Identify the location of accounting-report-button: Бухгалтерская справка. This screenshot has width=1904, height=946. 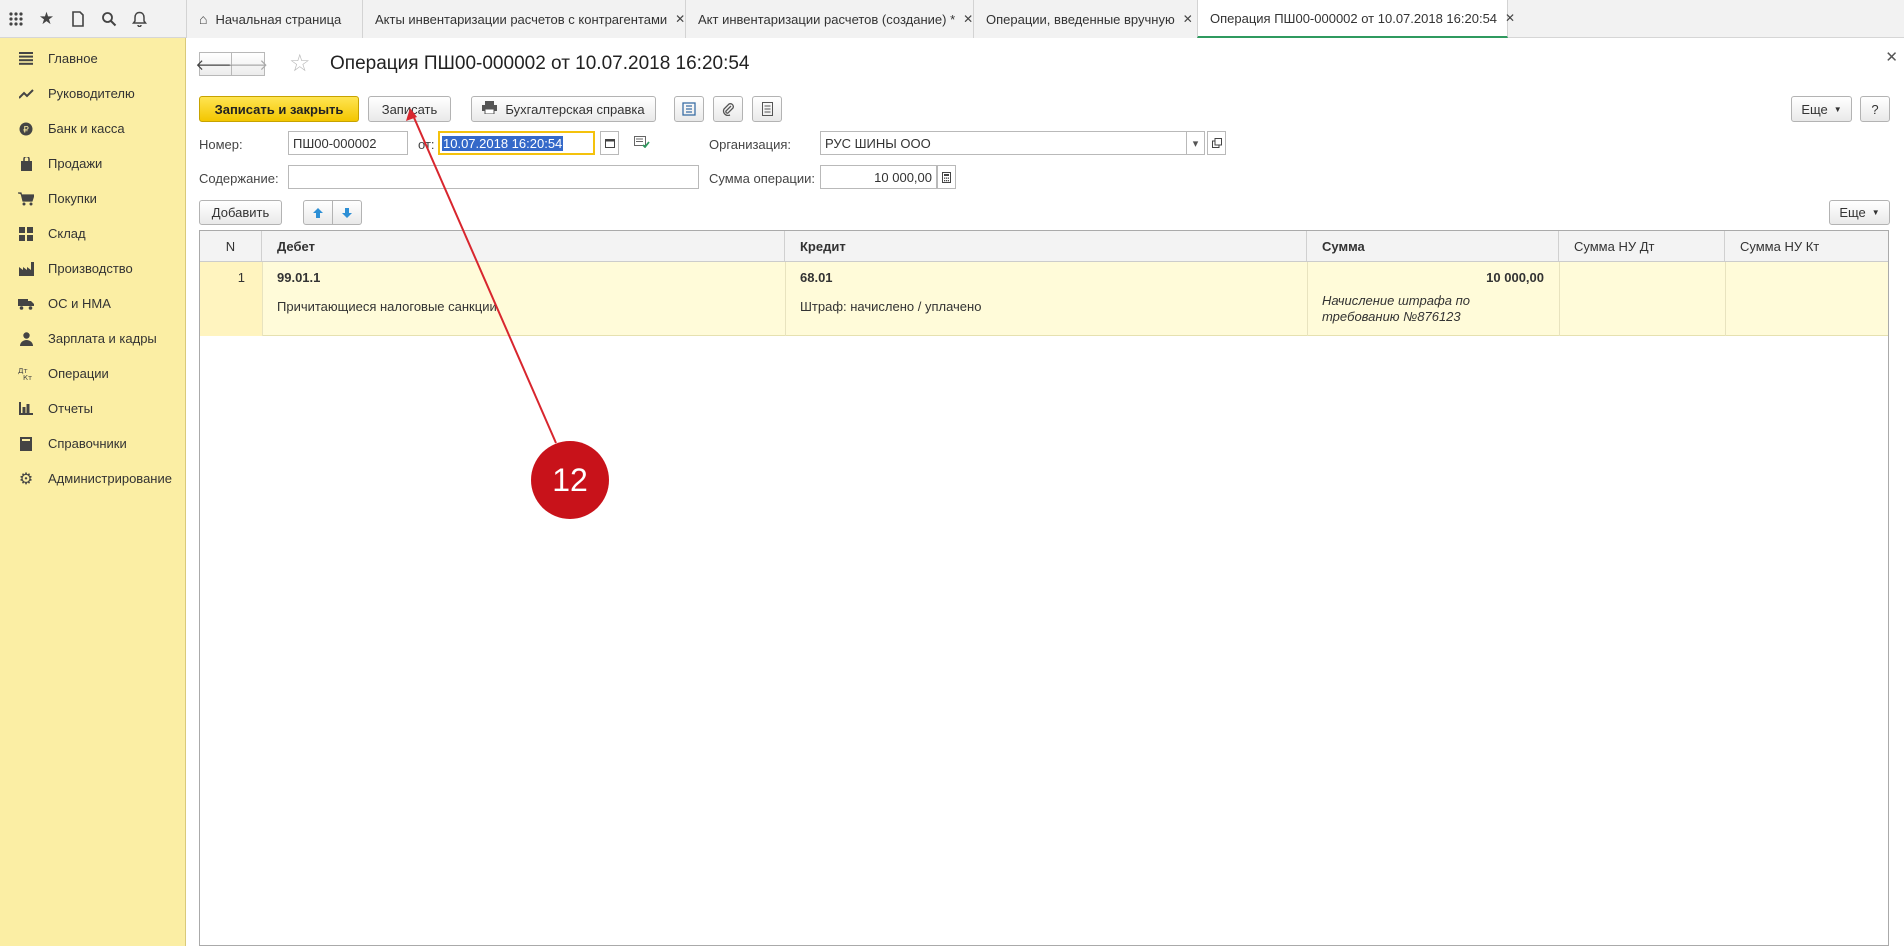
(563, 109).